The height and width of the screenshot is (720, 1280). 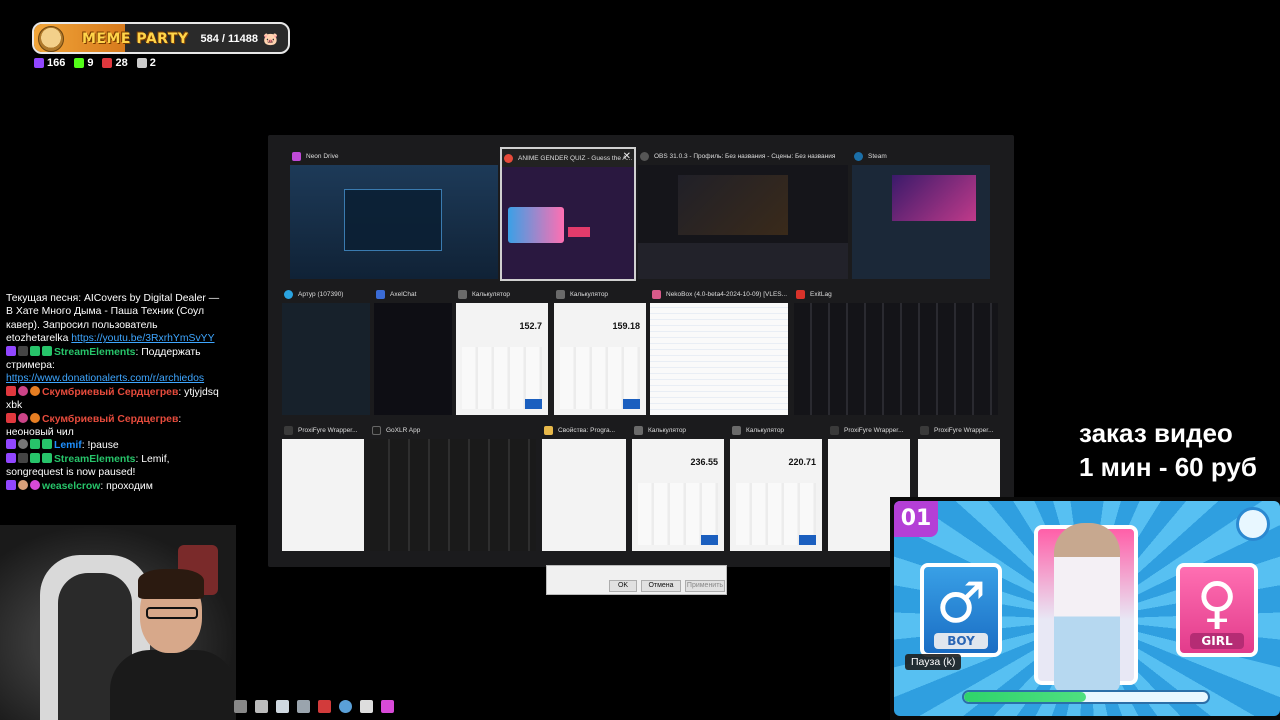 I want to click on timer-progress-bar, so click(x=1086, y=697).